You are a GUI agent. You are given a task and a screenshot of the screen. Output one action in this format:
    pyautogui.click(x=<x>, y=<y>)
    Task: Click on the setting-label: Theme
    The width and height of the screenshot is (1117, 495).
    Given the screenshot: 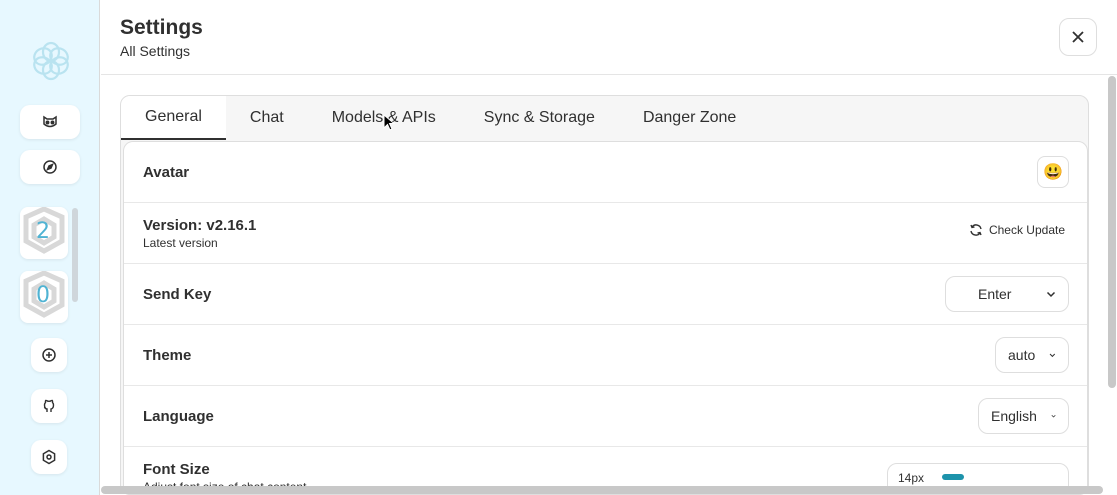 What is the action you would take?
    pyautogui.click(x=167, y=355)
    